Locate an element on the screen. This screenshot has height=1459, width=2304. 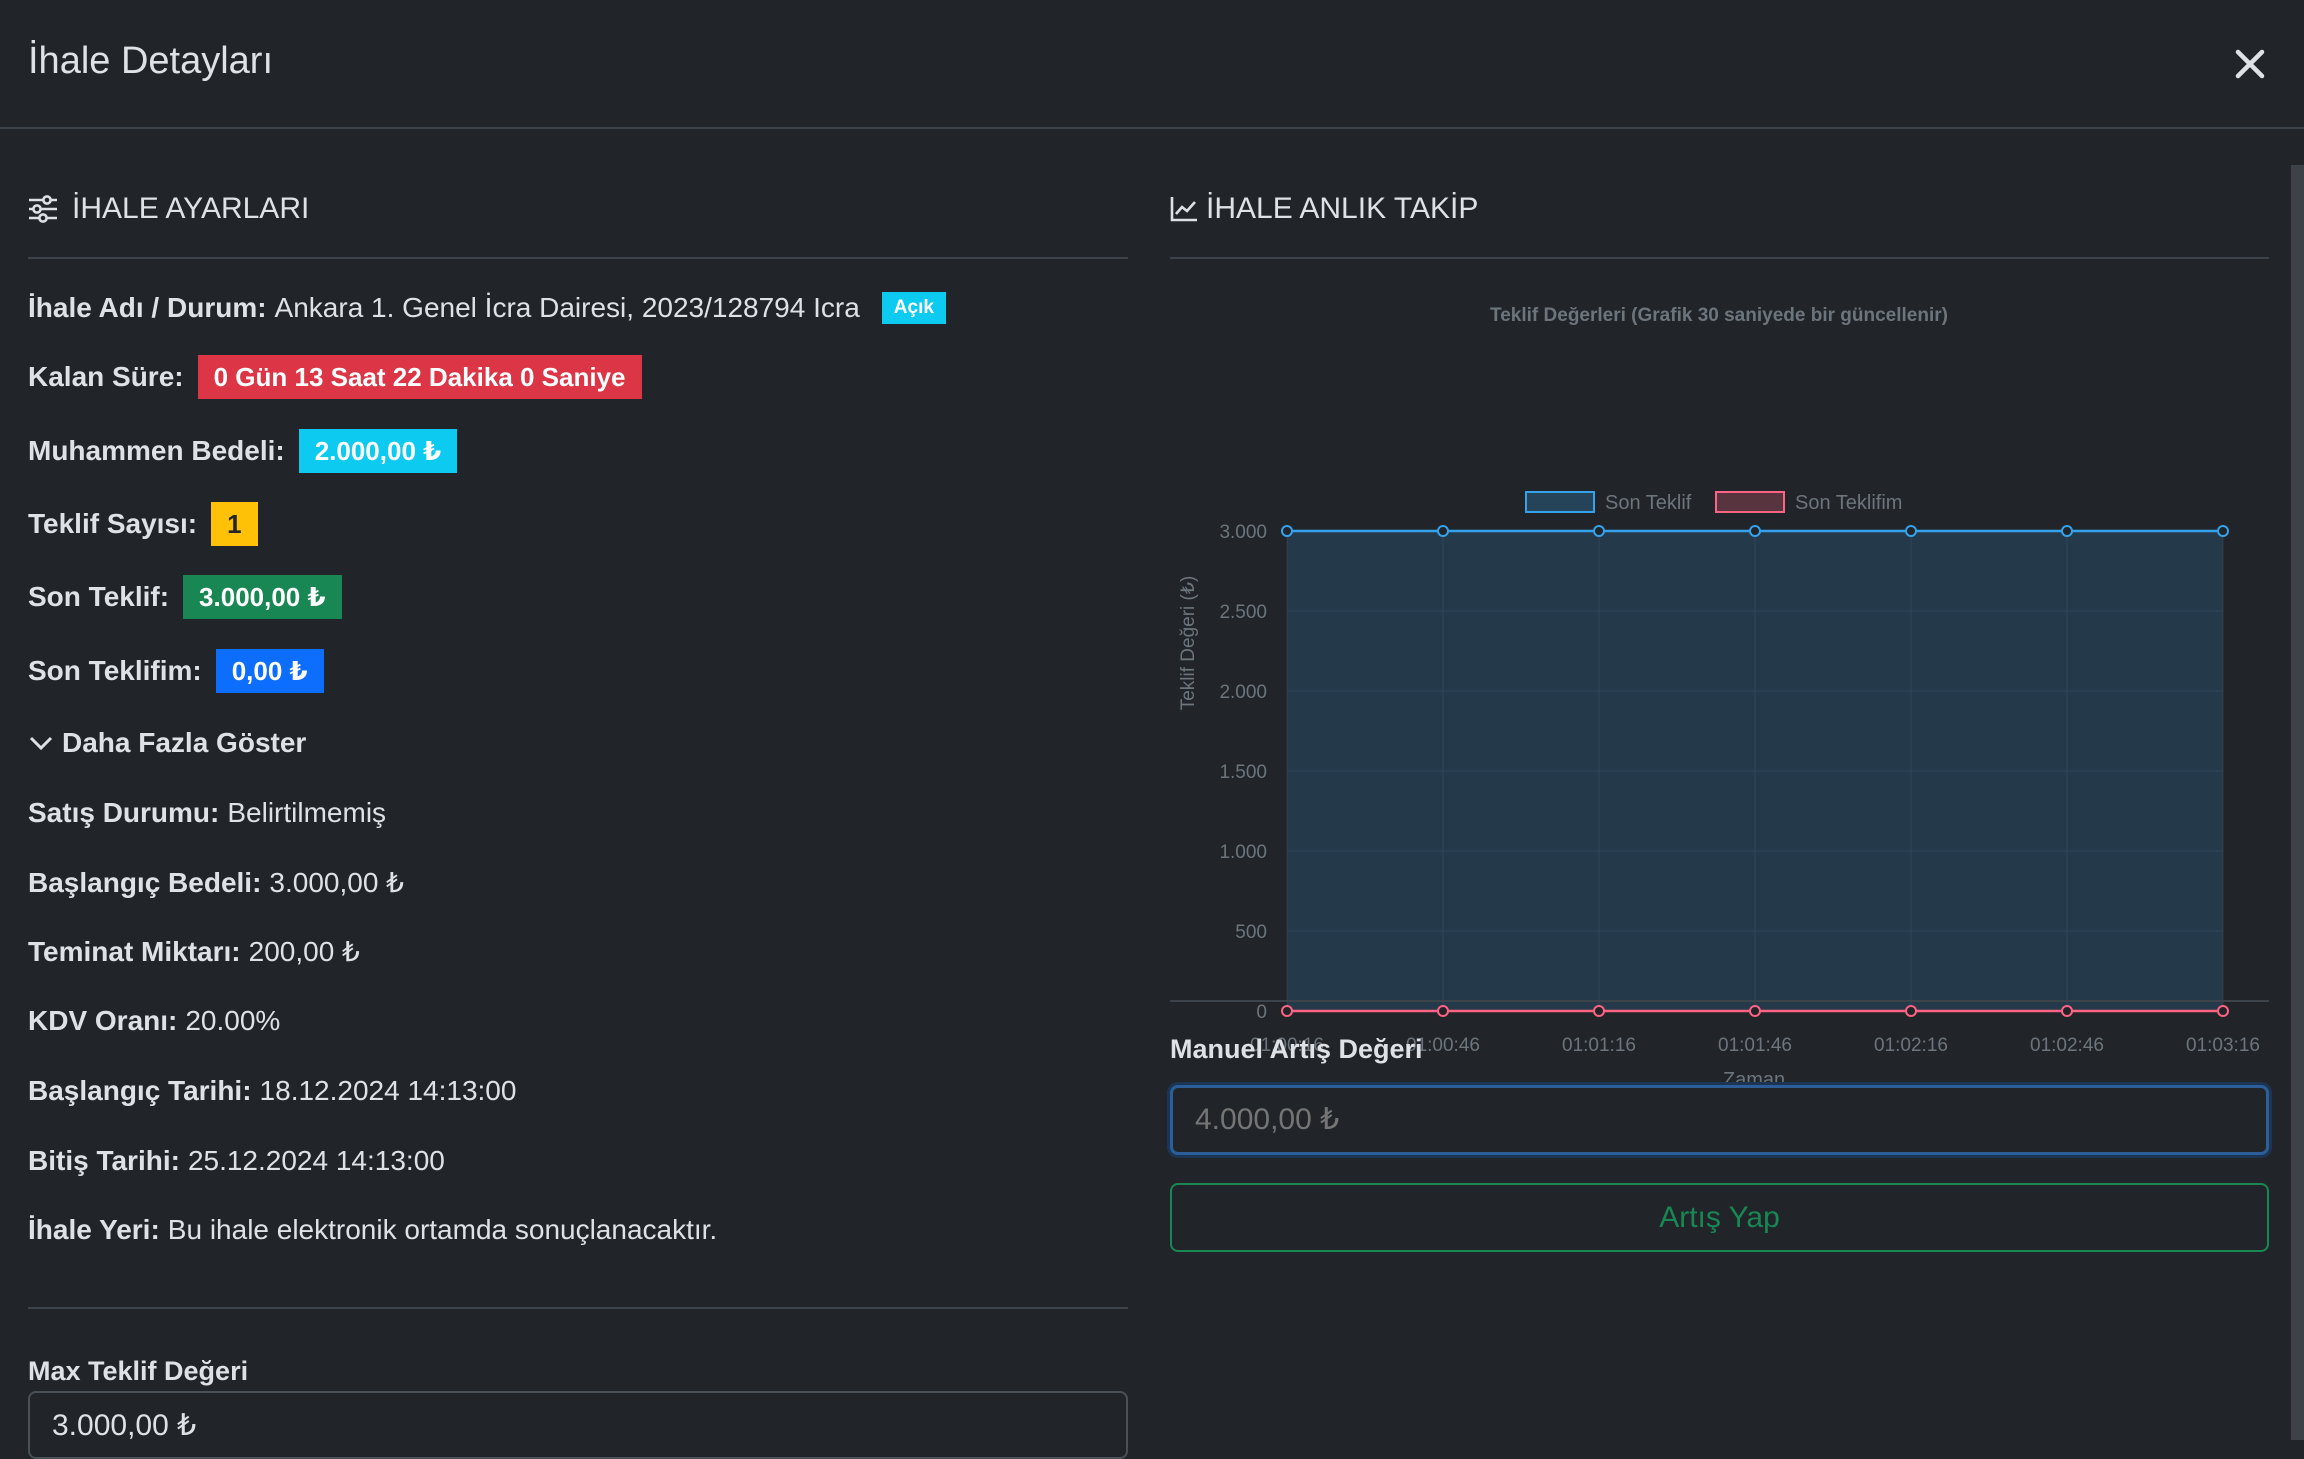
max-bid-input: 3.000,00 ₺ is located at coordinates (578, 1425).